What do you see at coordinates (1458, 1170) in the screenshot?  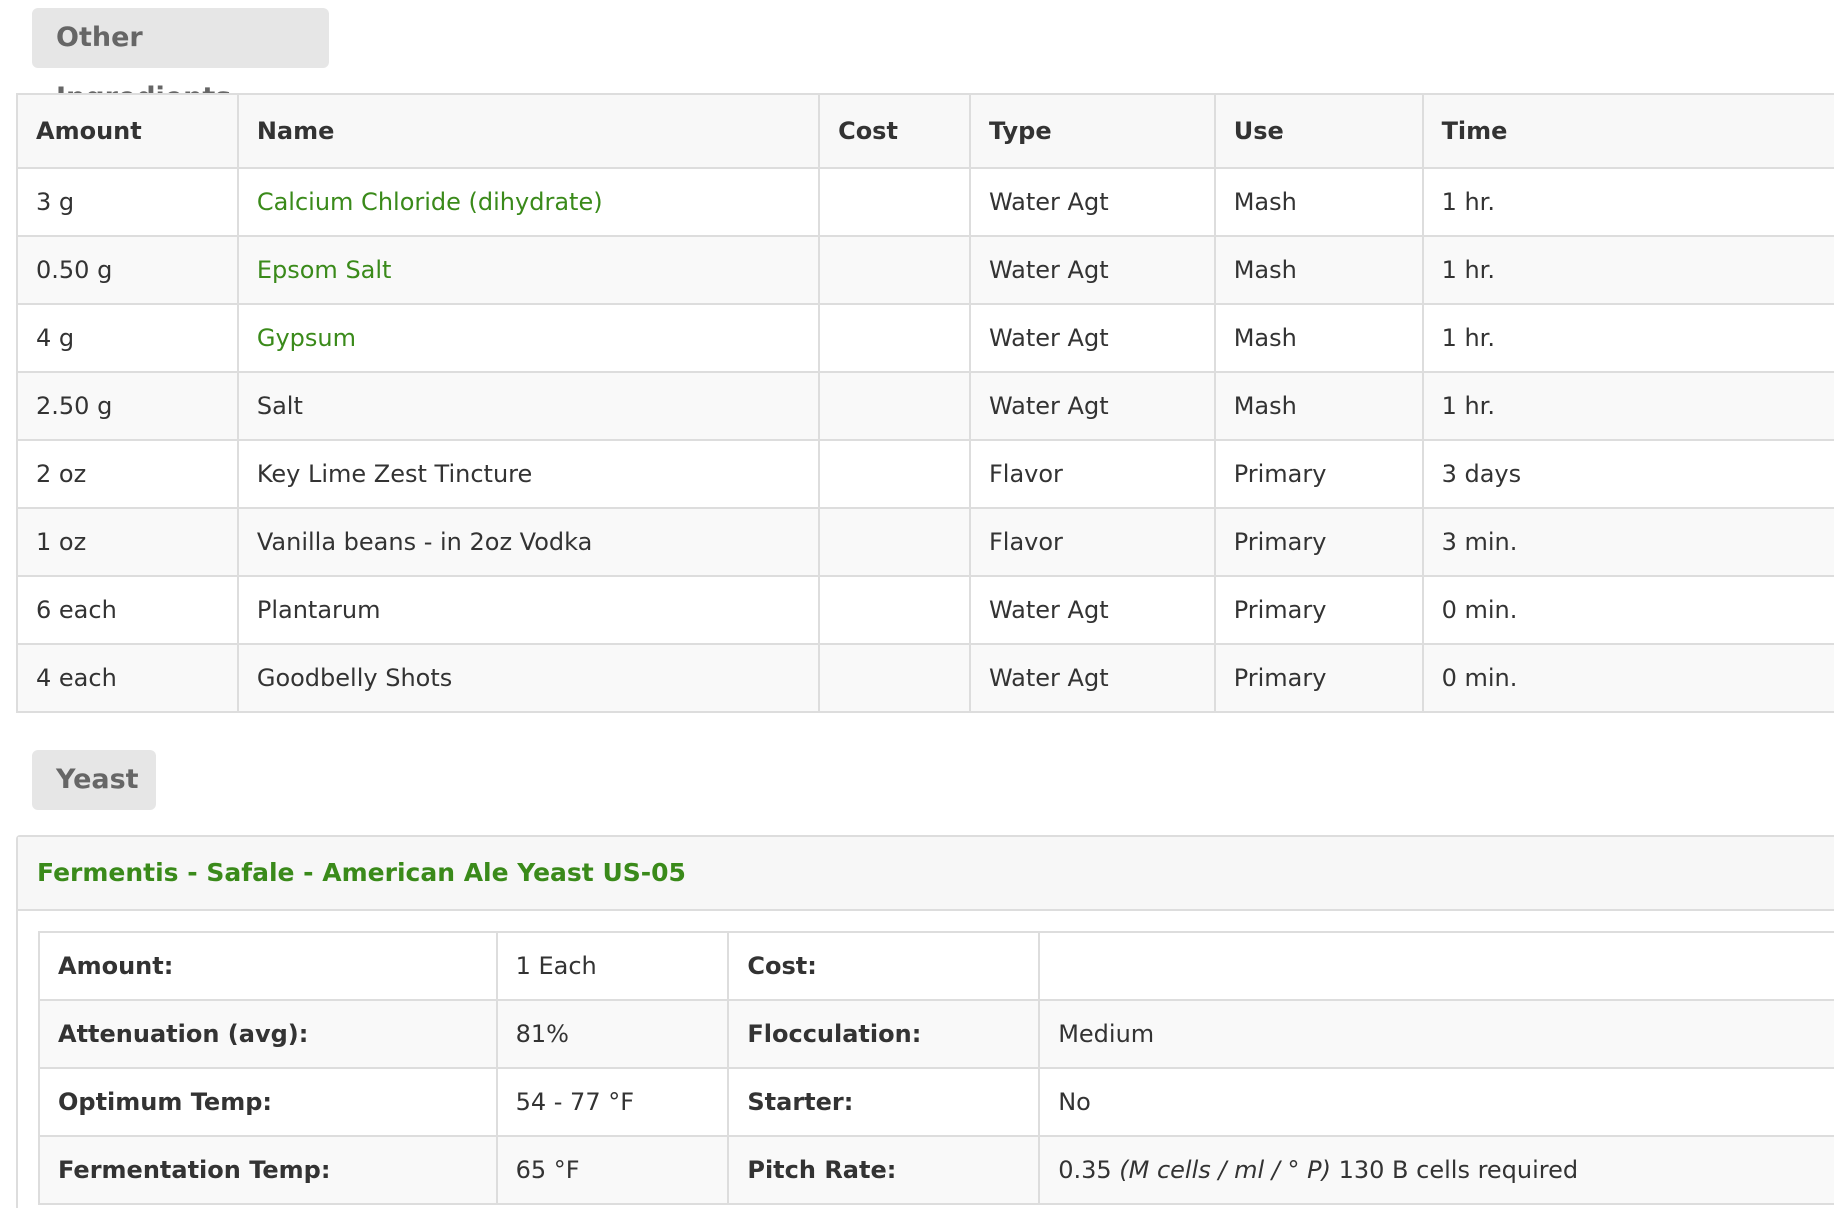 I see `pitch-rate-cells: 130 B cells required` at bounding box center [1458, 1170].